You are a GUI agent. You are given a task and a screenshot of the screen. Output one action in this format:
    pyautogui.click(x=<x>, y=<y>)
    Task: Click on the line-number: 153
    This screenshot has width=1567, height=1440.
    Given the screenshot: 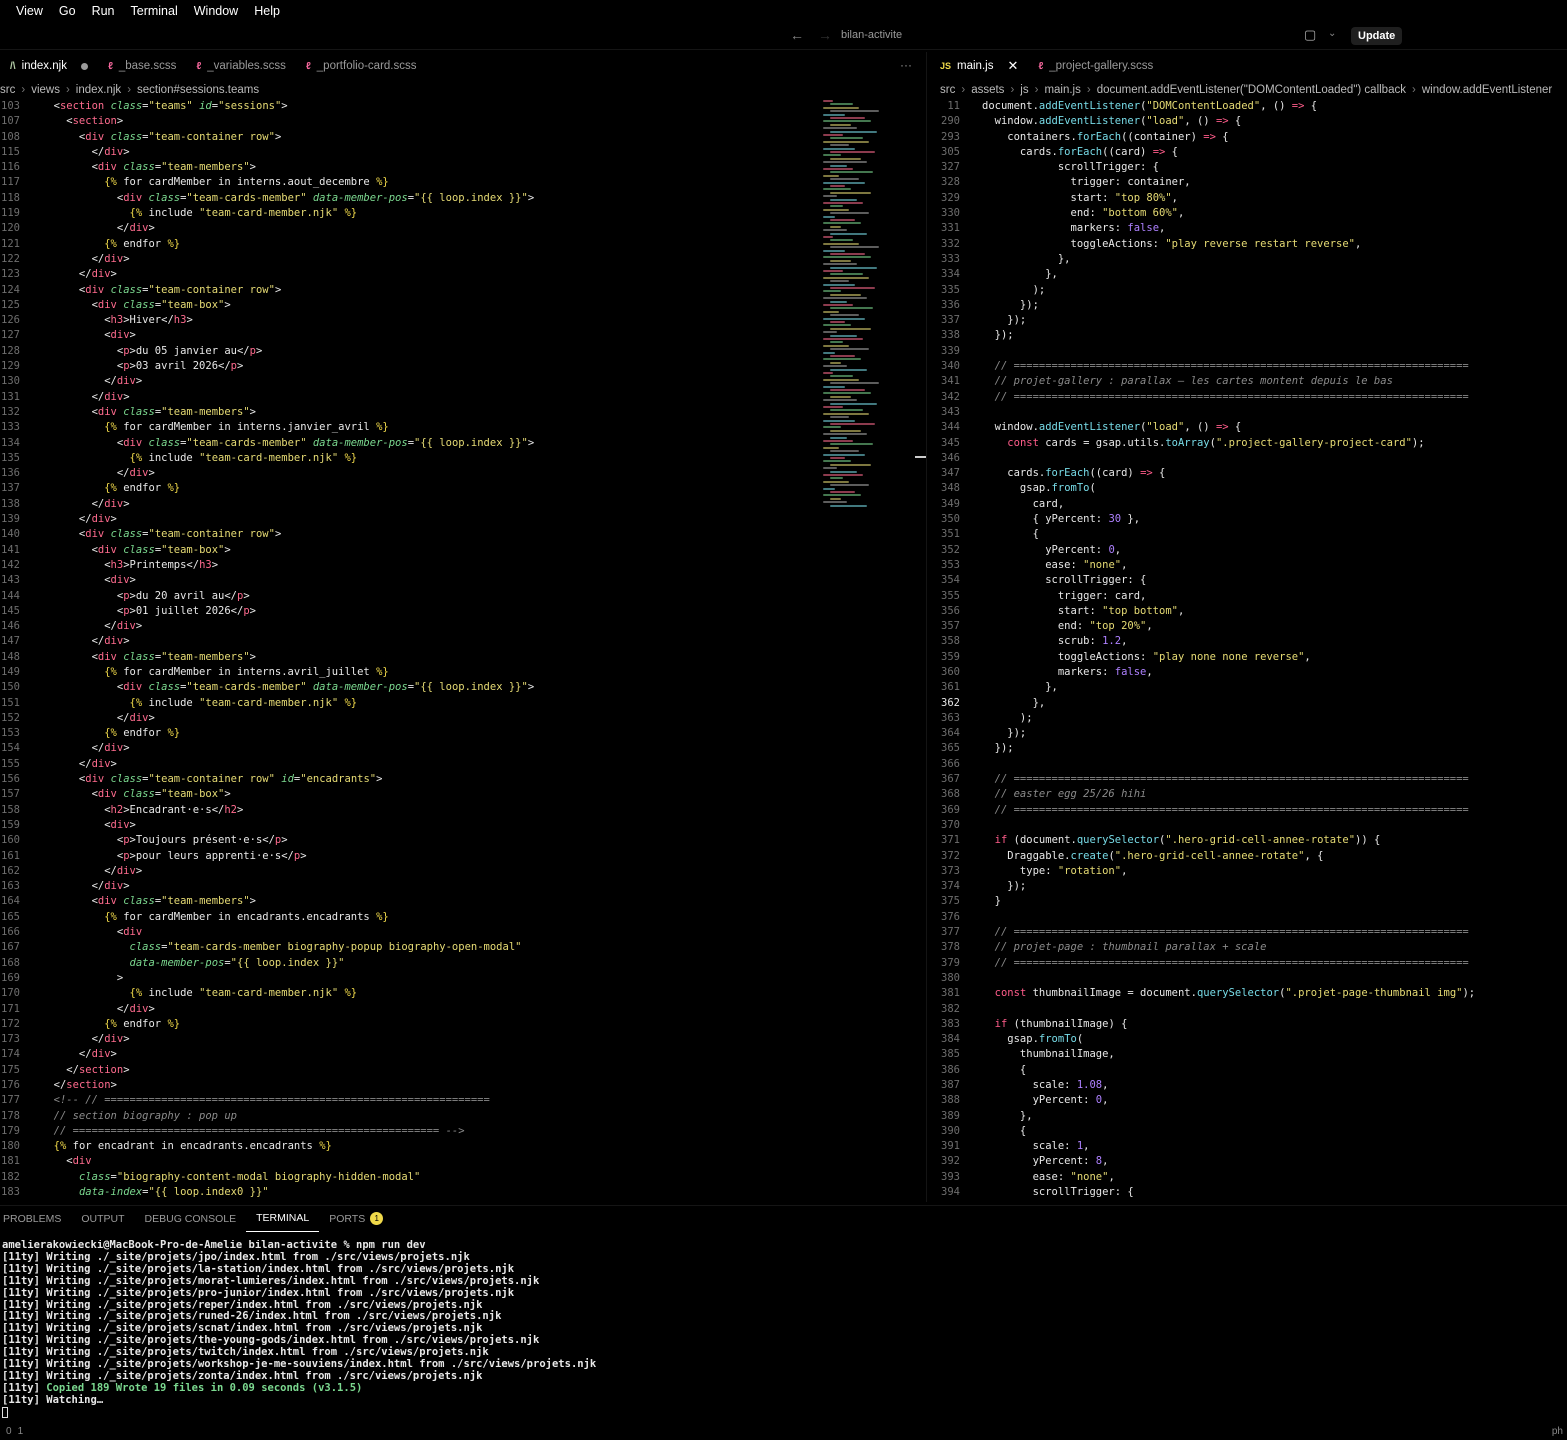 What is the action you would take?
    pyautogui.click(x=10, y=733)
    